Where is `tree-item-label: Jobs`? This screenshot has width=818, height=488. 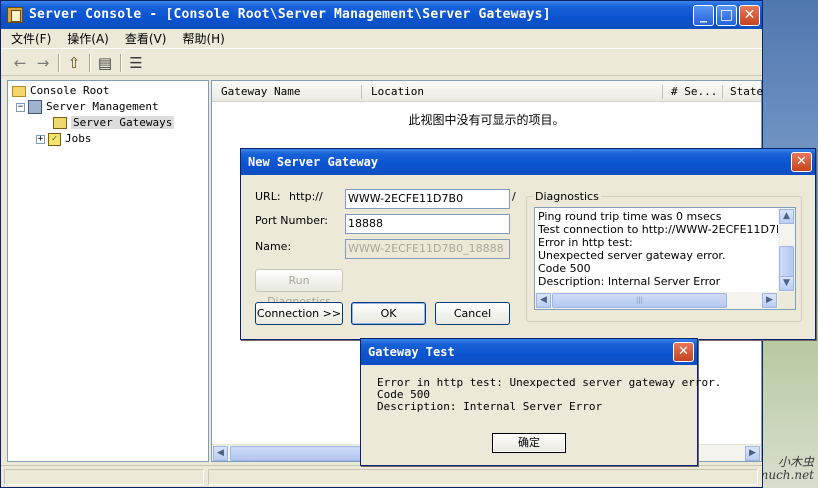 tree-item-label: Jobs is located at coordinates (78, 138).